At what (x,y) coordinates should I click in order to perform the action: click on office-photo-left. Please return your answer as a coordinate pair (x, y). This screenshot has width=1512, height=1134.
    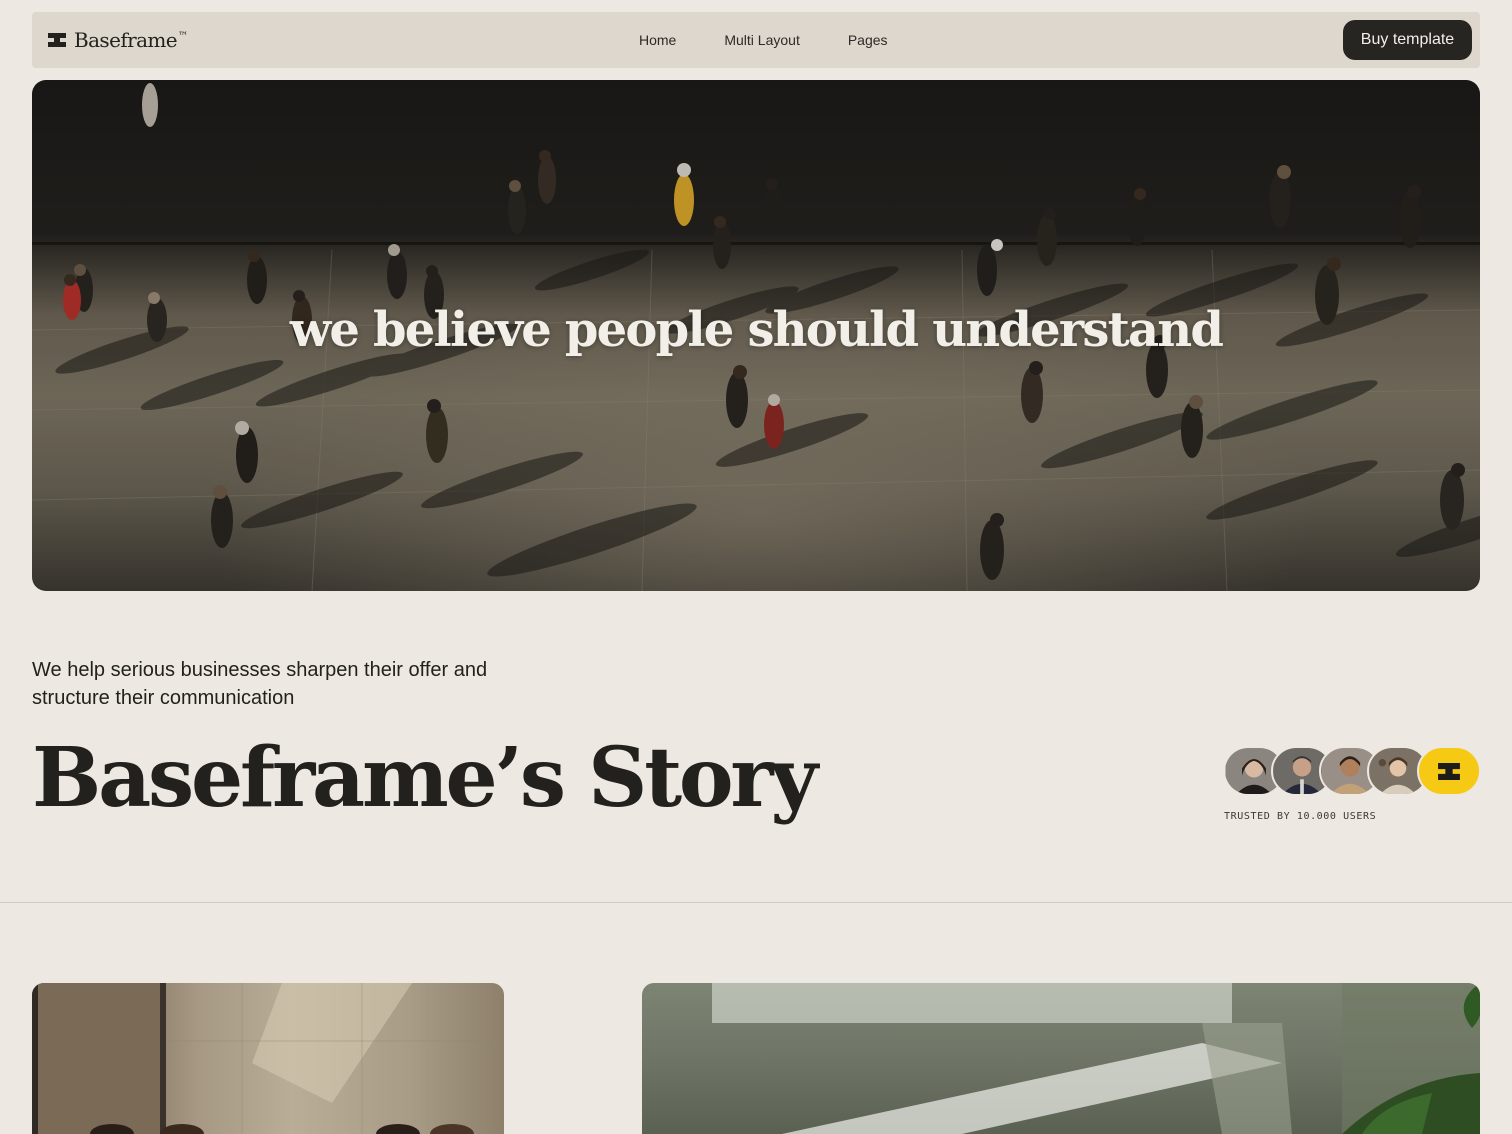
    Looking at the image, I should click on (268, 1058).